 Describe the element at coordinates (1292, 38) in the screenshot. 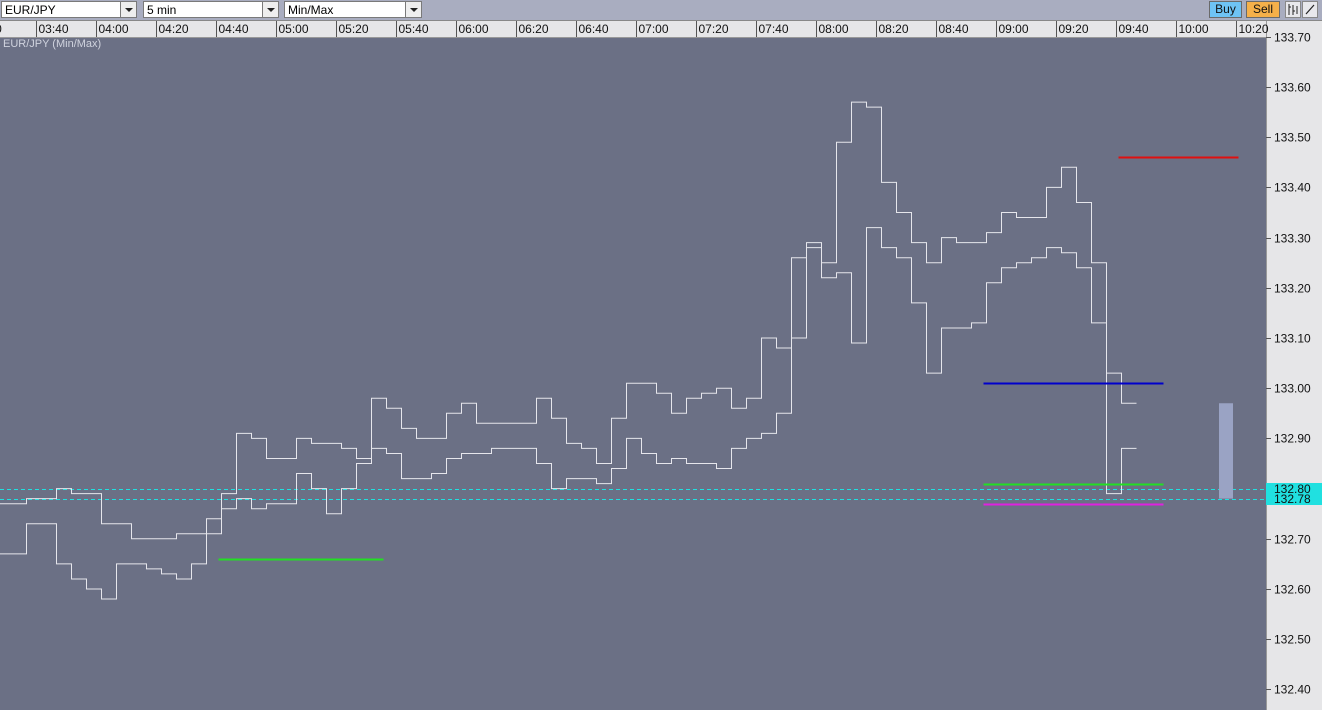

I see `price-tick-label: 133.70` at that location.